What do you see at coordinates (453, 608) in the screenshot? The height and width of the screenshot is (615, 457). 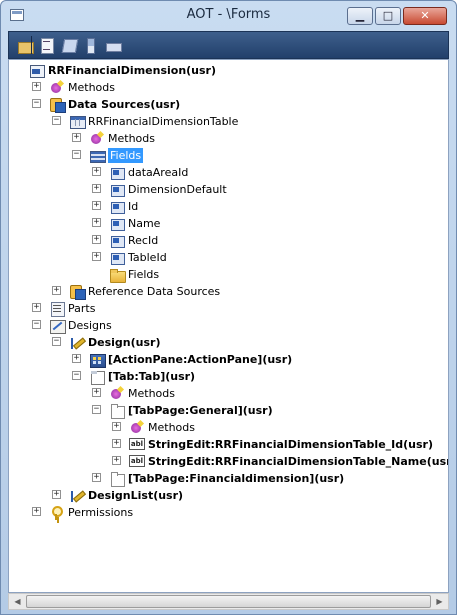 I see `resize-grip` at bounding box center [453, 608].